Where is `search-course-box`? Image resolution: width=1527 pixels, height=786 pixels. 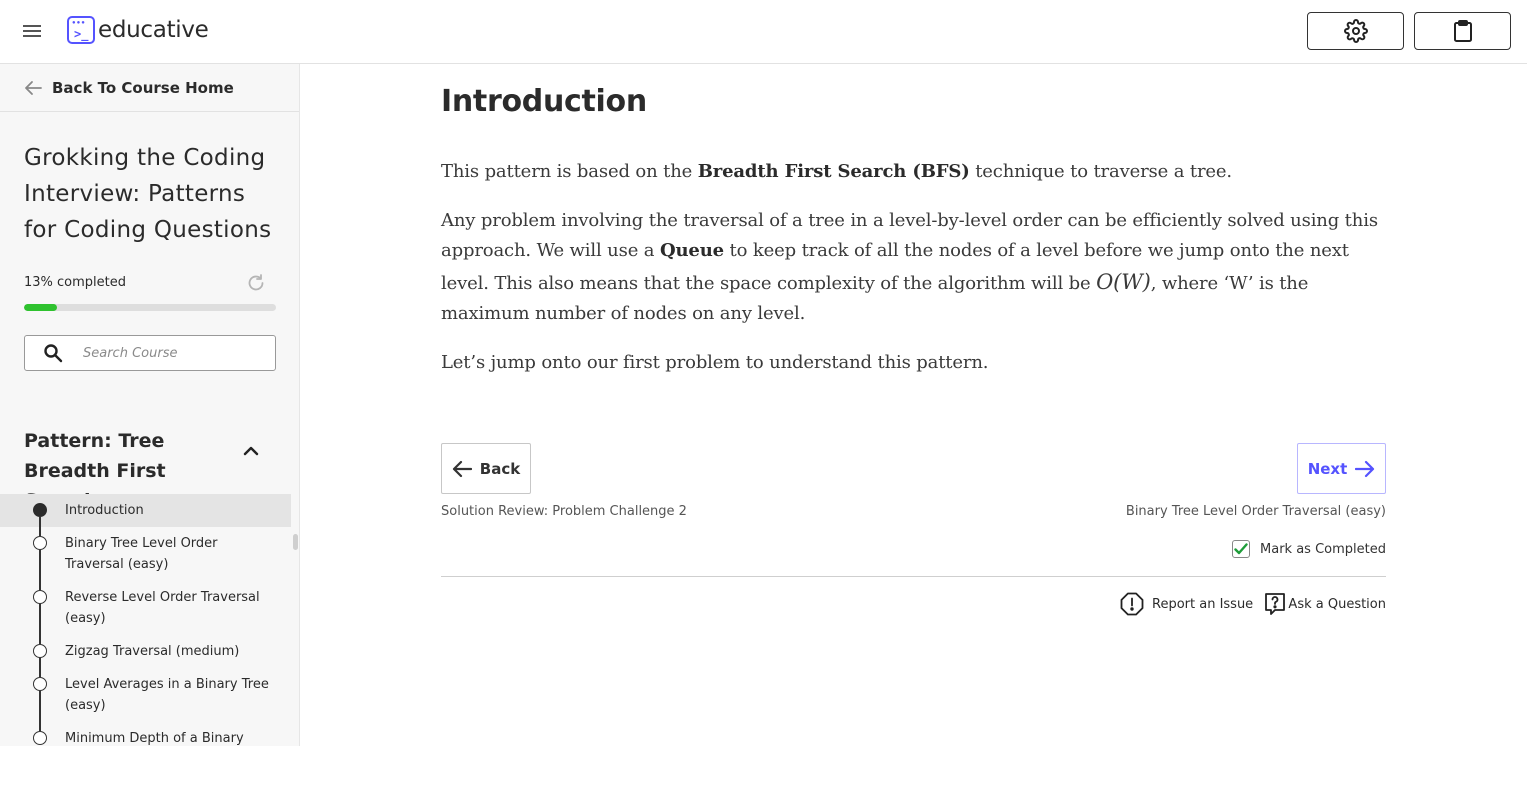 search-course-box is located at coordinates (150, 353).